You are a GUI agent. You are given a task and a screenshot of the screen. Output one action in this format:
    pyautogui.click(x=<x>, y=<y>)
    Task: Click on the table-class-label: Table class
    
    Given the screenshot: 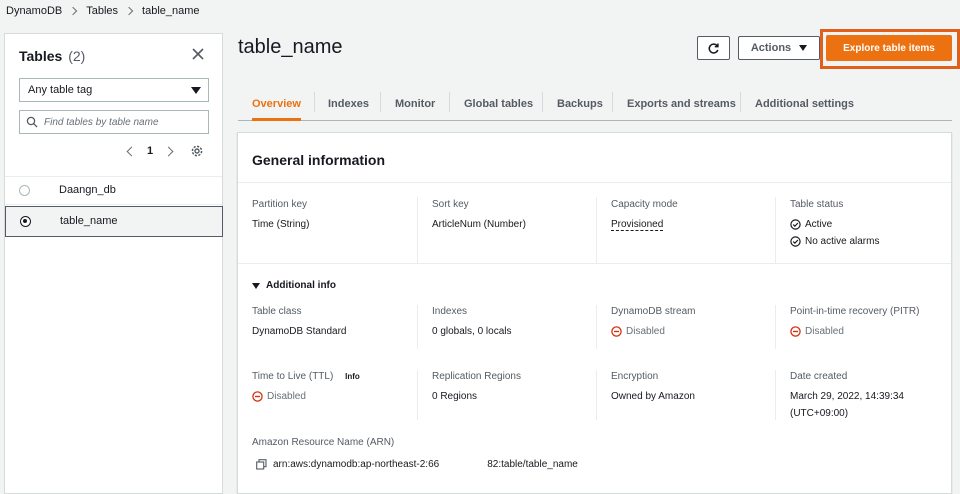 What is the action you would take?
    pyautogui.click(x=277, y=311)
    